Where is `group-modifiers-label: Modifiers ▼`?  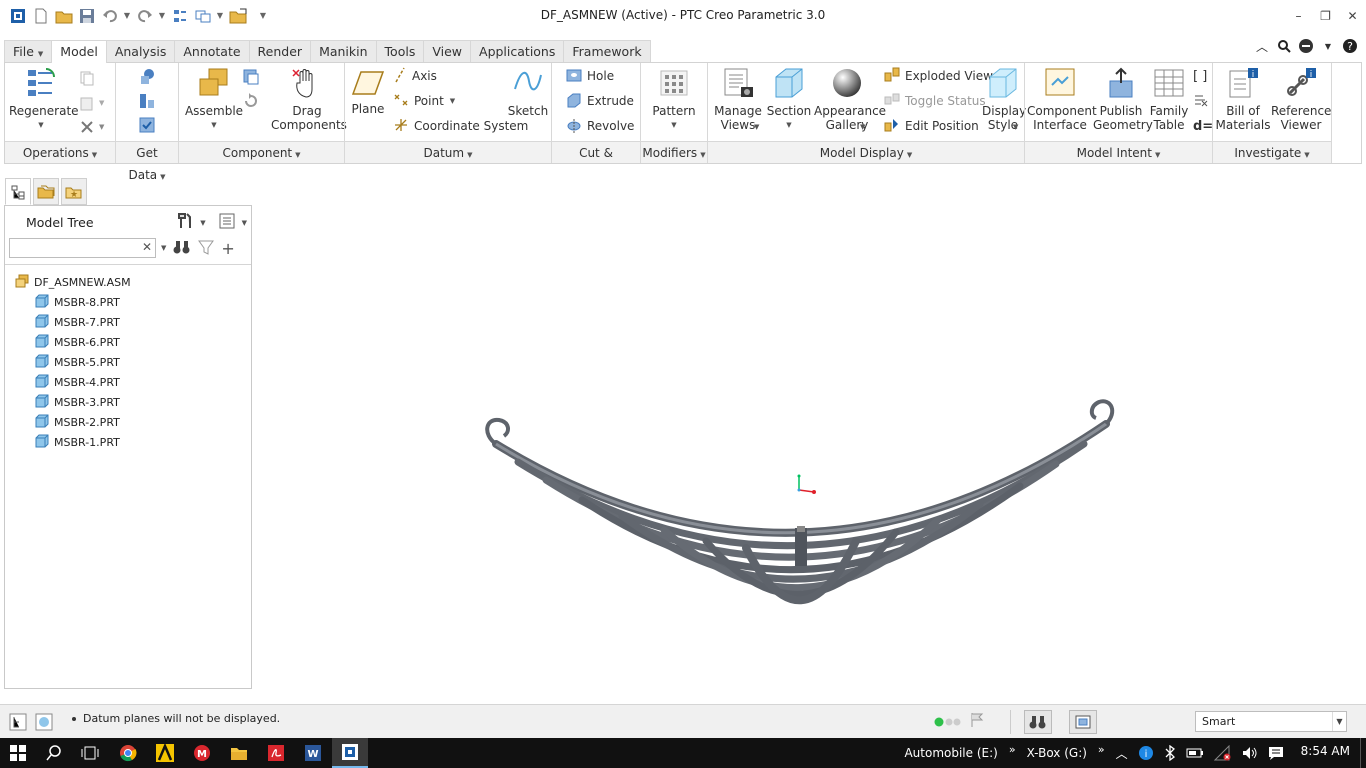 group-modifiers-label: Modifiers ▼ is located at coordinates (674, 152).